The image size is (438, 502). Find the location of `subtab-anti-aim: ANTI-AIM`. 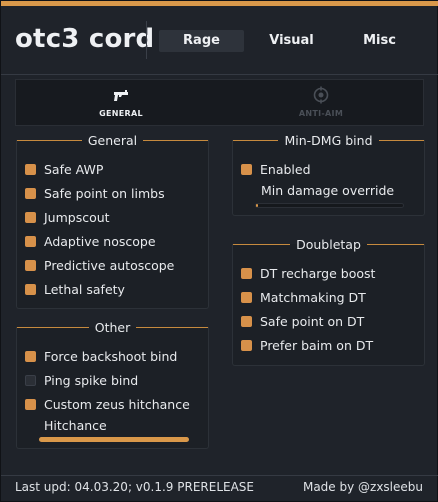

subtab-anti-aim: ANTI-AIM is located at coordinates (321, 102).